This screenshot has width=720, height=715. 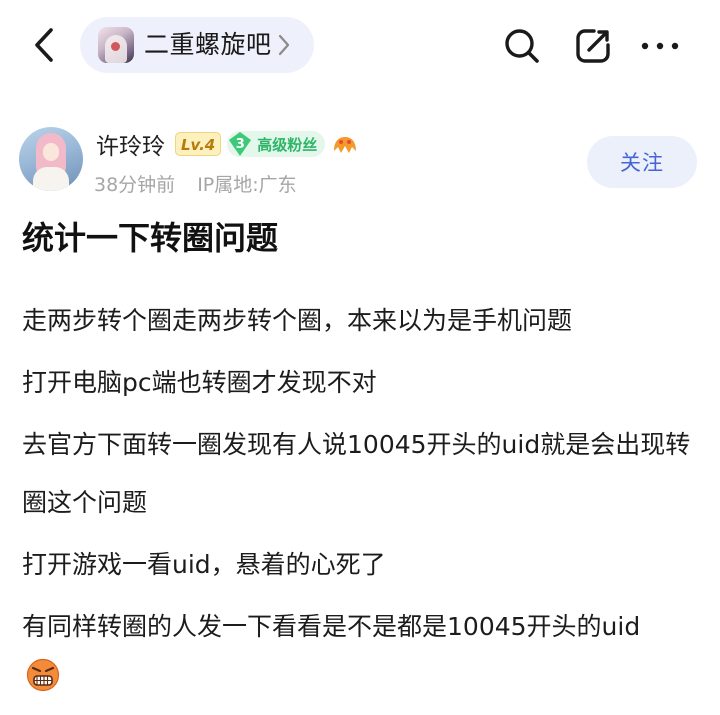 I want to click on follow-button: 关注, so click(x=642, y=162).